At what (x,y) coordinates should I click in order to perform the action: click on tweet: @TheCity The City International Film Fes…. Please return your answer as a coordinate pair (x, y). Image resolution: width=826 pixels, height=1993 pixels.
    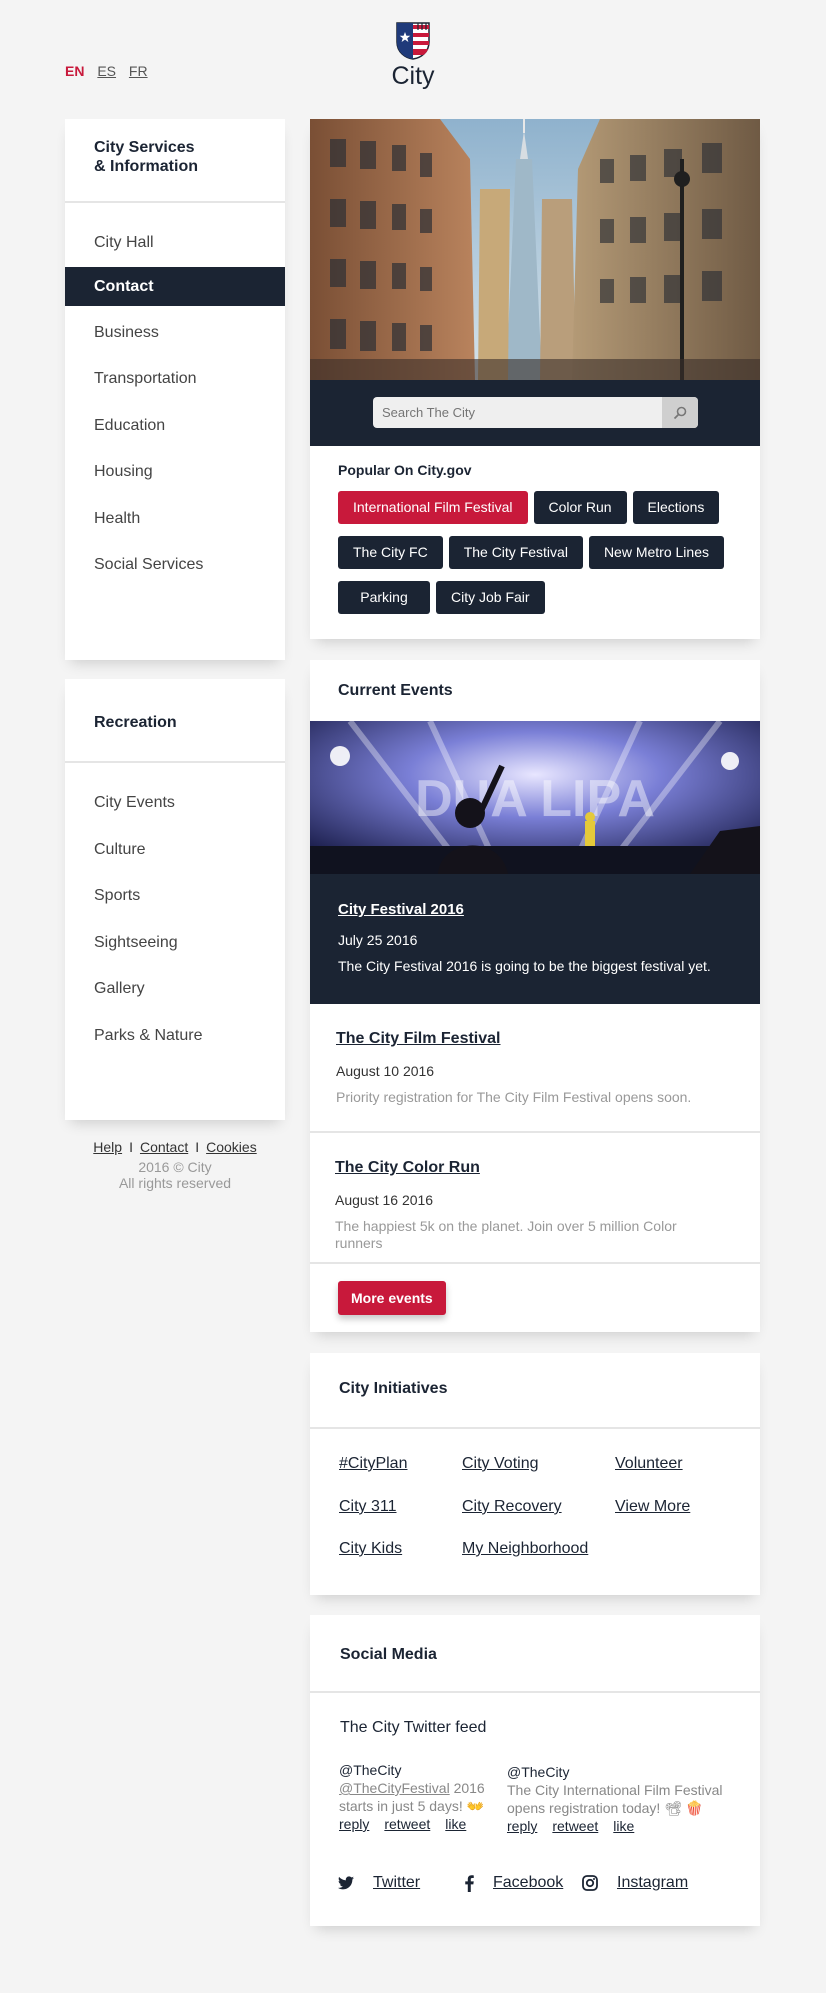
    Looking at the image, I should click on (624, 1799).